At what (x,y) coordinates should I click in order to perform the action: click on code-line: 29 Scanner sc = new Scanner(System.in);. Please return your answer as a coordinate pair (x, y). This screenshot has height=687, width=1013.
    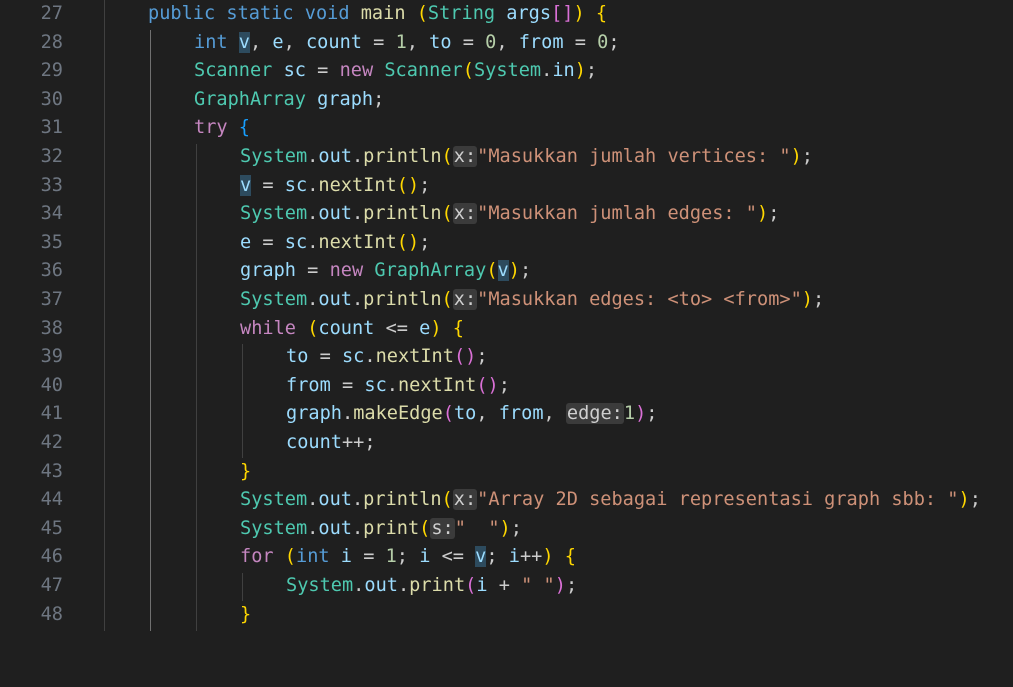
    Looking at the image, I should click on (506, 73).